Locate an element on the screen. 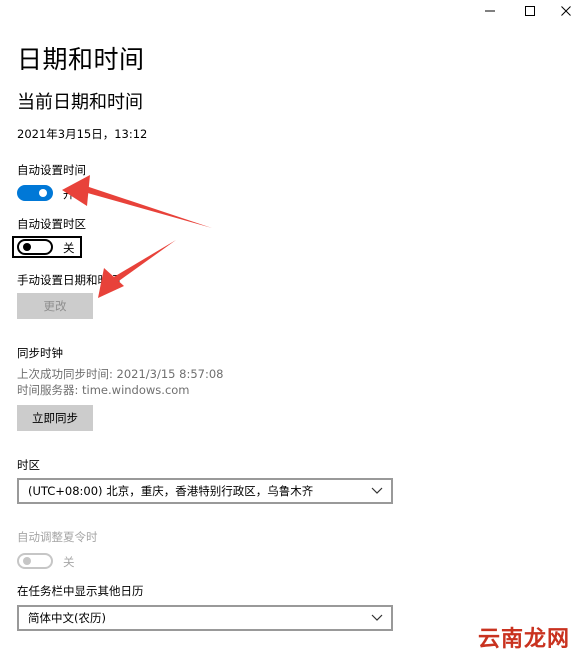 The height and width of the screenshot is (665, 584). minimize-button is located at coordinates (490, 11).